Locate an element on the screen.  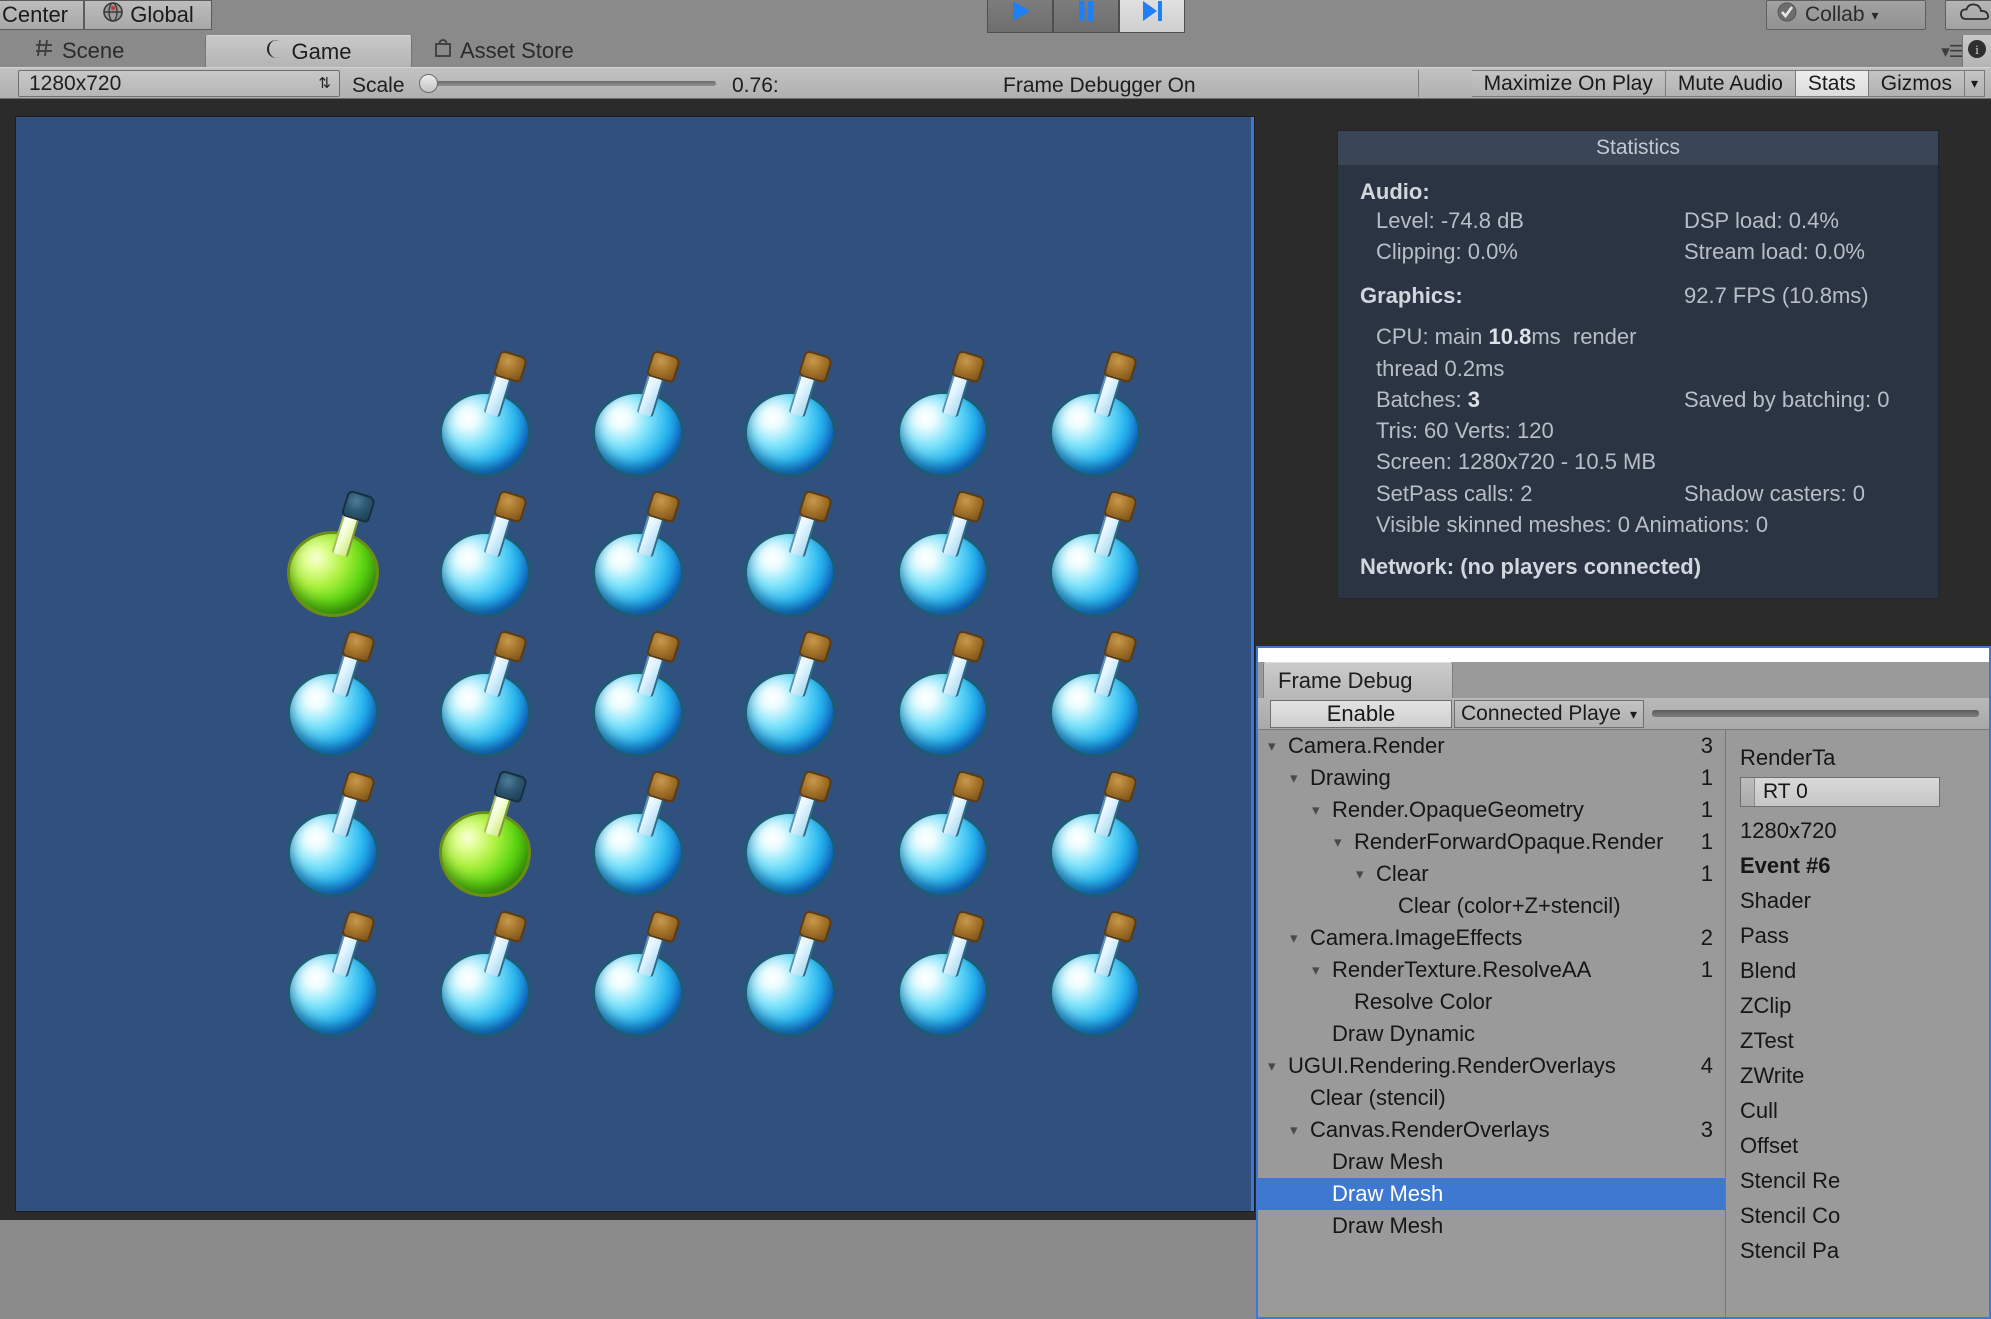
frame-event-row: ▾ Canvas.RenderOverlays 3 is located at coordinates (1491, 1130).